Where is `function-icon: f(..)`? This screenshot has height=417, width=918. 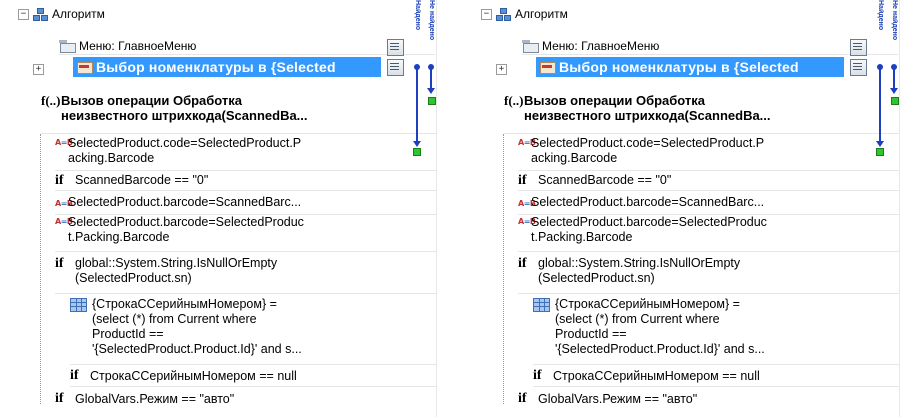
function-icon: f(..) is located at coordinates (514, 100).